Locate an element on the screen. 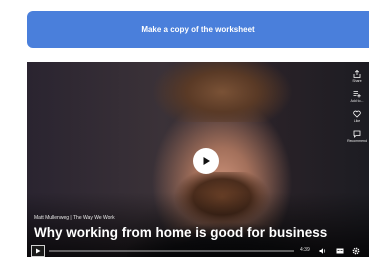 The width and height of the screenshot is (369, 257). recommend-action: Recommend is located at coordinates (357, 136).